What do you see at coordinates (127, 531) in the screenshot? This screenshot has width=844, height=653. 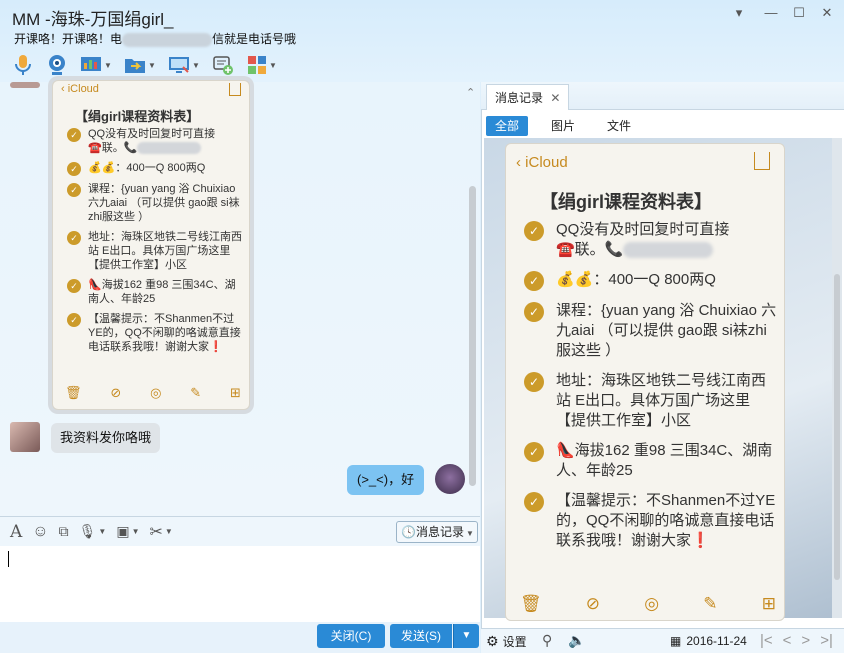 I see `image-button: ▣ ▼` at bounding box center [127, 531].